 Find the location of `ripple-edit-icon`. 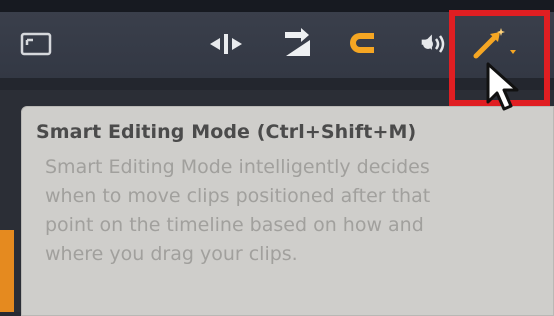

ripple-edit-icon is located at coordinates (298, 43).